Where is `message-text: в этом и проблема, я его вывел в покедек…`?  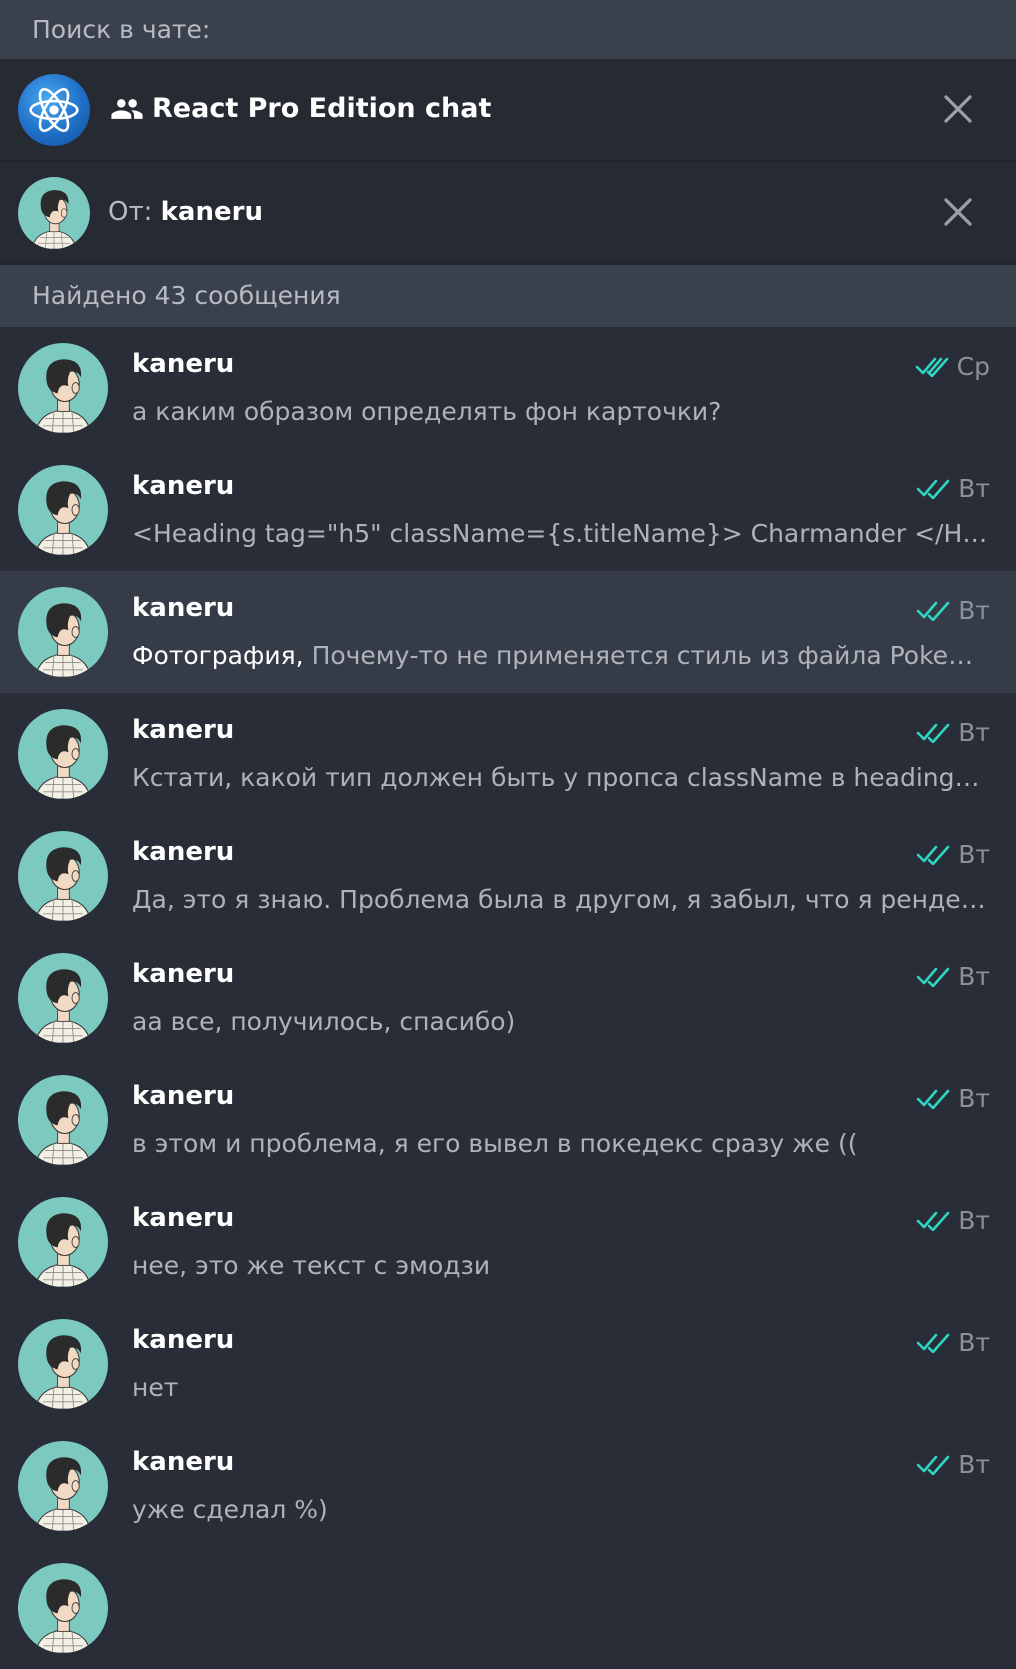
message-text: в этом и проблема, я его вывел в покедек… is located at coordinates (561, 1143).